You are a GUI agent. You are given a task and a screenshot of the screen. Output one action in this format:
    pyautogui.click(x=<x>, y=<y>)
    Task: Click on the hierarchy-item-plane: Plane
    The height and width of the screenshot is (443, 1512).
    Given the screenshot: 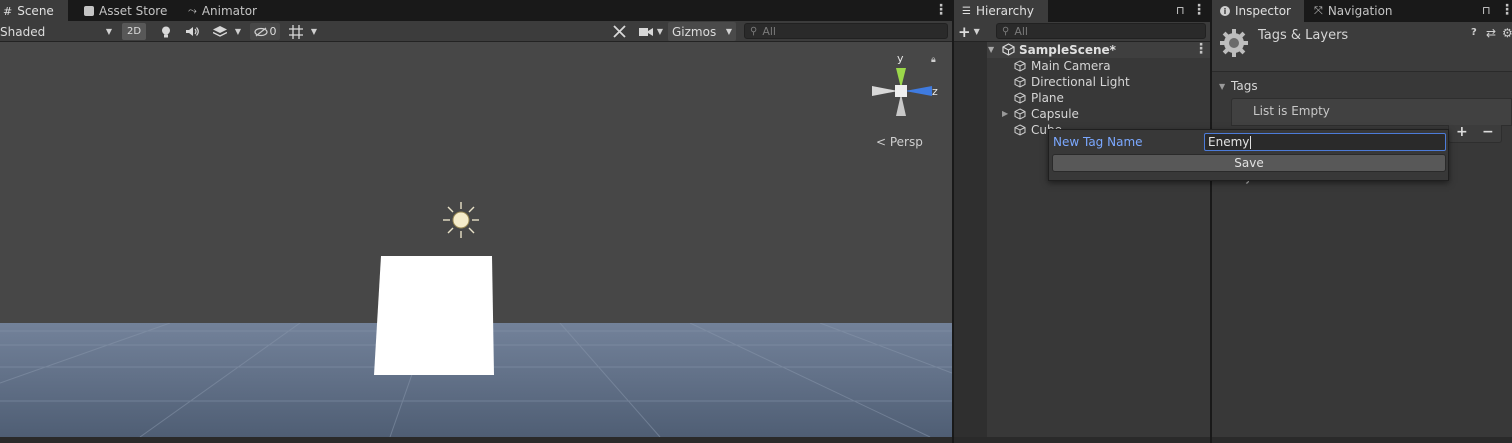 What is the action you would take?
    pyautogui.click(x=1039, y=98)
    